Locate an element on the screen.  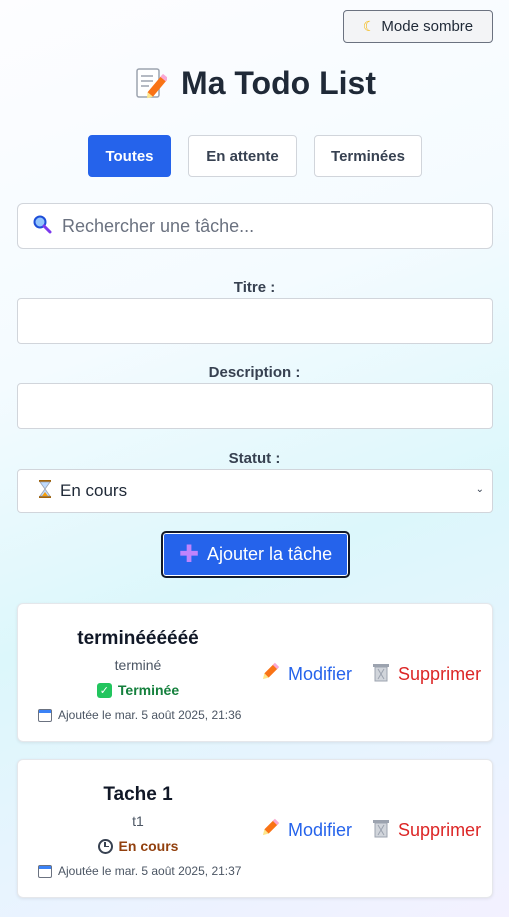
page-header: Ma Todo List is located at coordinates (254, 83).